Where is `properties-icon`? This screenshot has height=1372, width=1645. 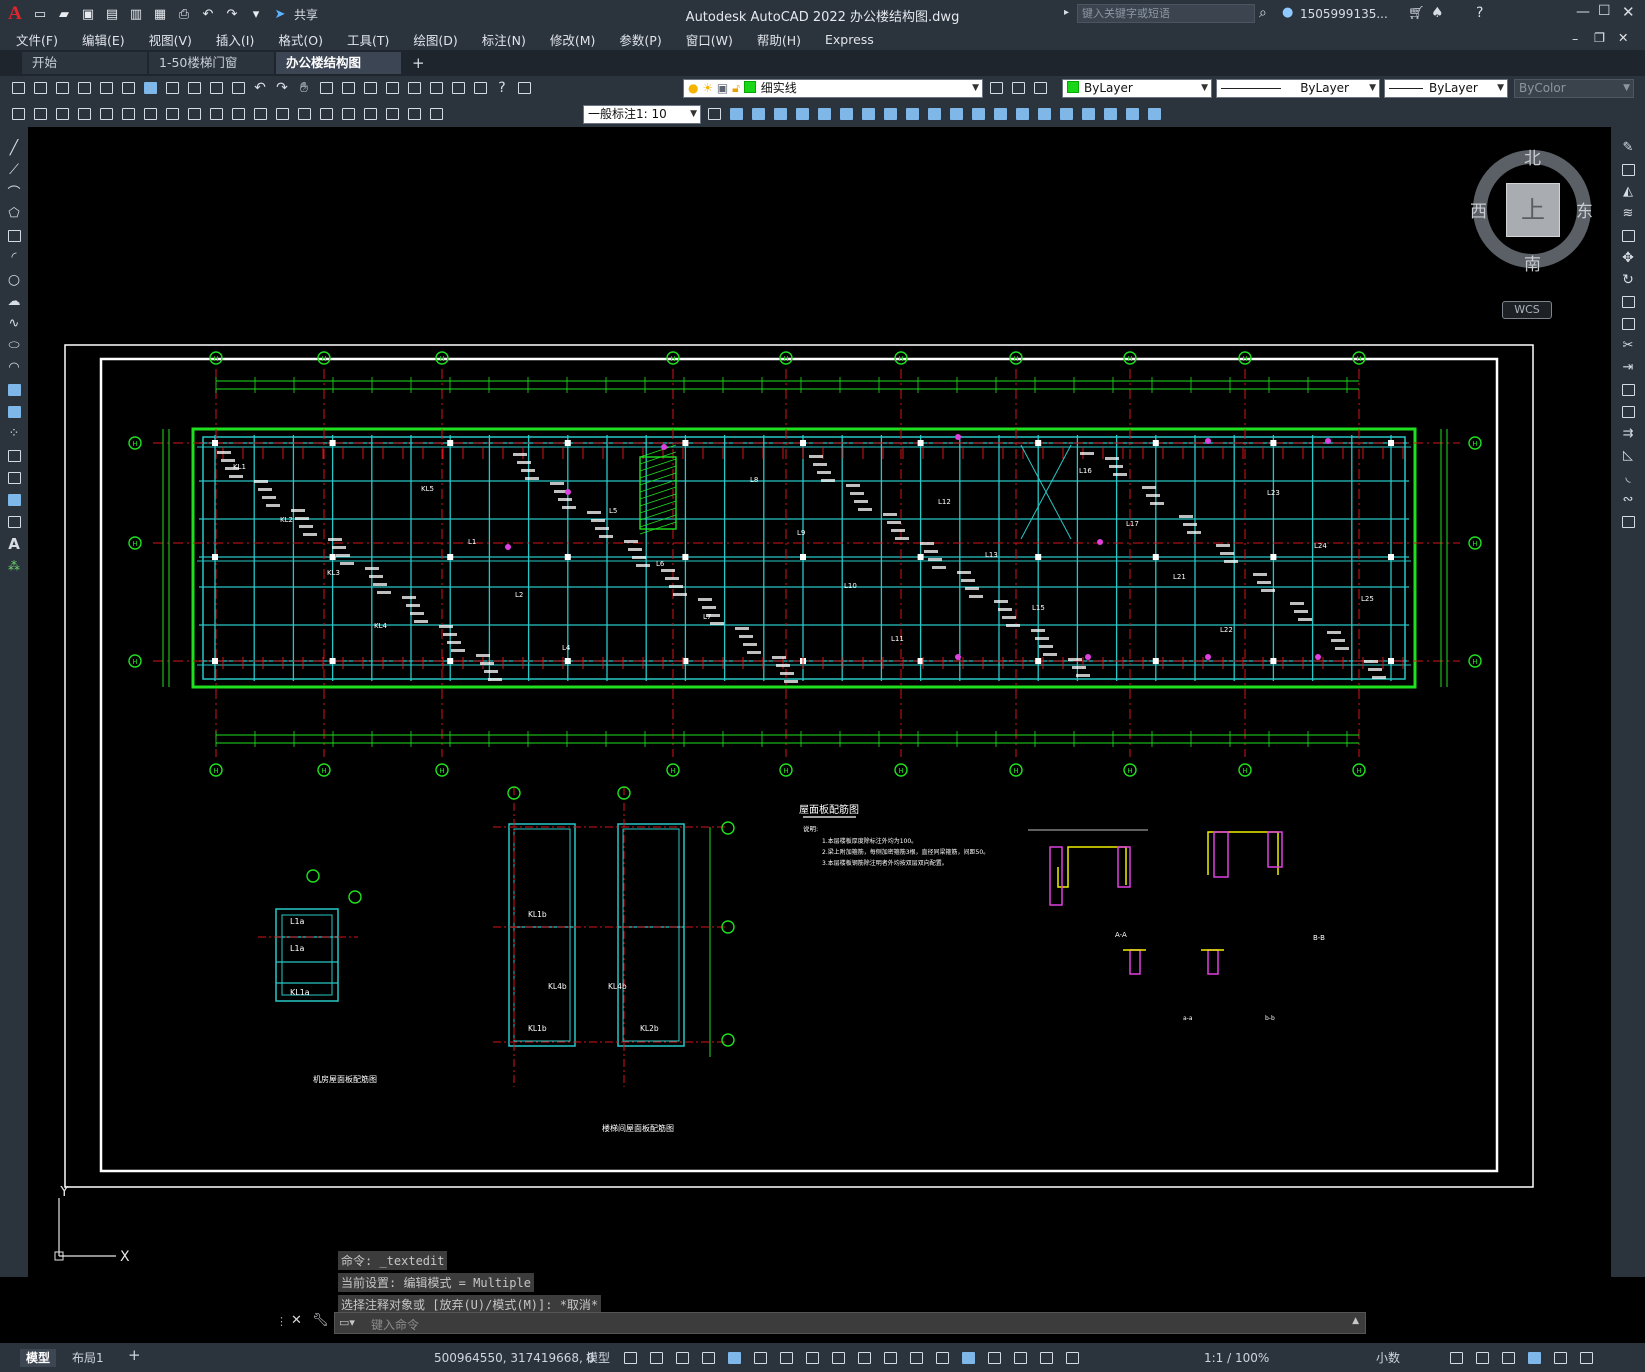 properties-icon is located at coordinates (392, 88).